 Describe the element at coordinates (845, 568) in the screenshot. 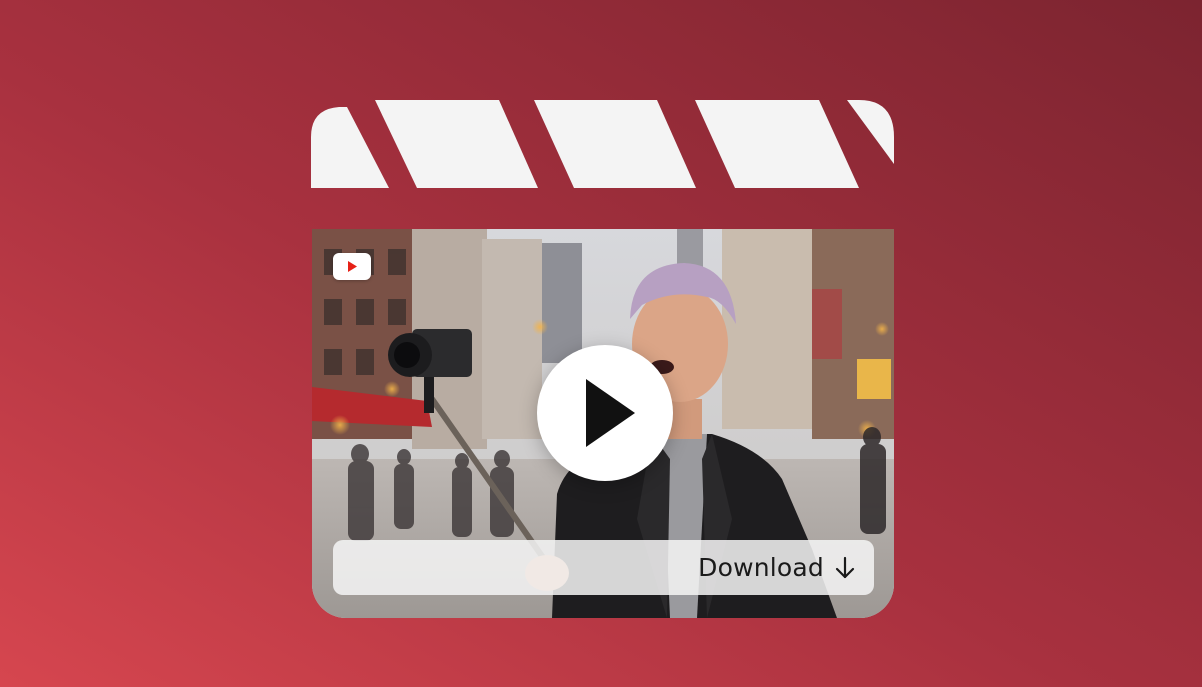

I see `arrow-down-icon` at that location.